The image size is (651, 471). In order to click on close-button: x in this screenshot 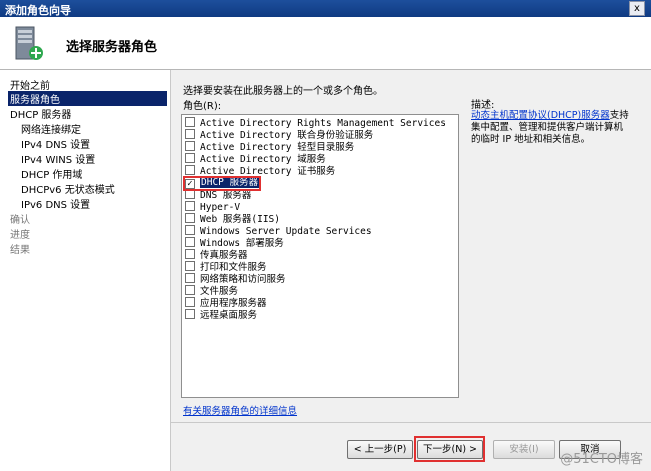, I will do `click(637, 8)`.